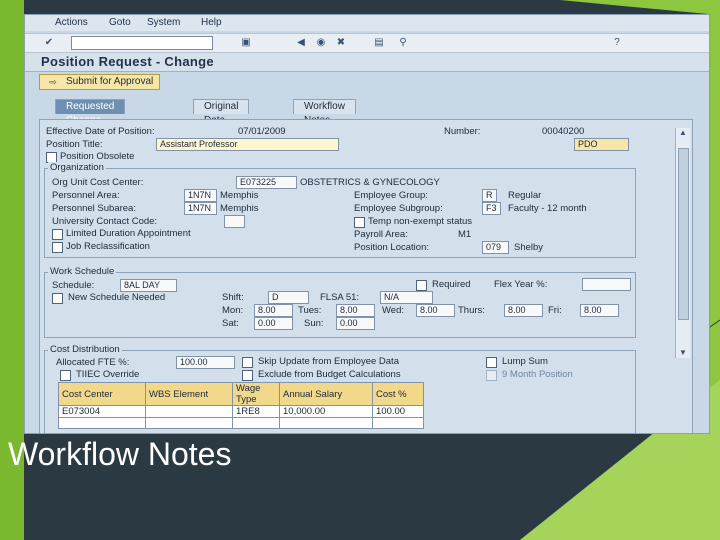 The width and height of the screenshot is (720, 540). What do you see at coordinates (367, 82) in the screenshot?
I see `application-toolbar: ⇨ Submit for Approval` at bounding box center [367, 82].